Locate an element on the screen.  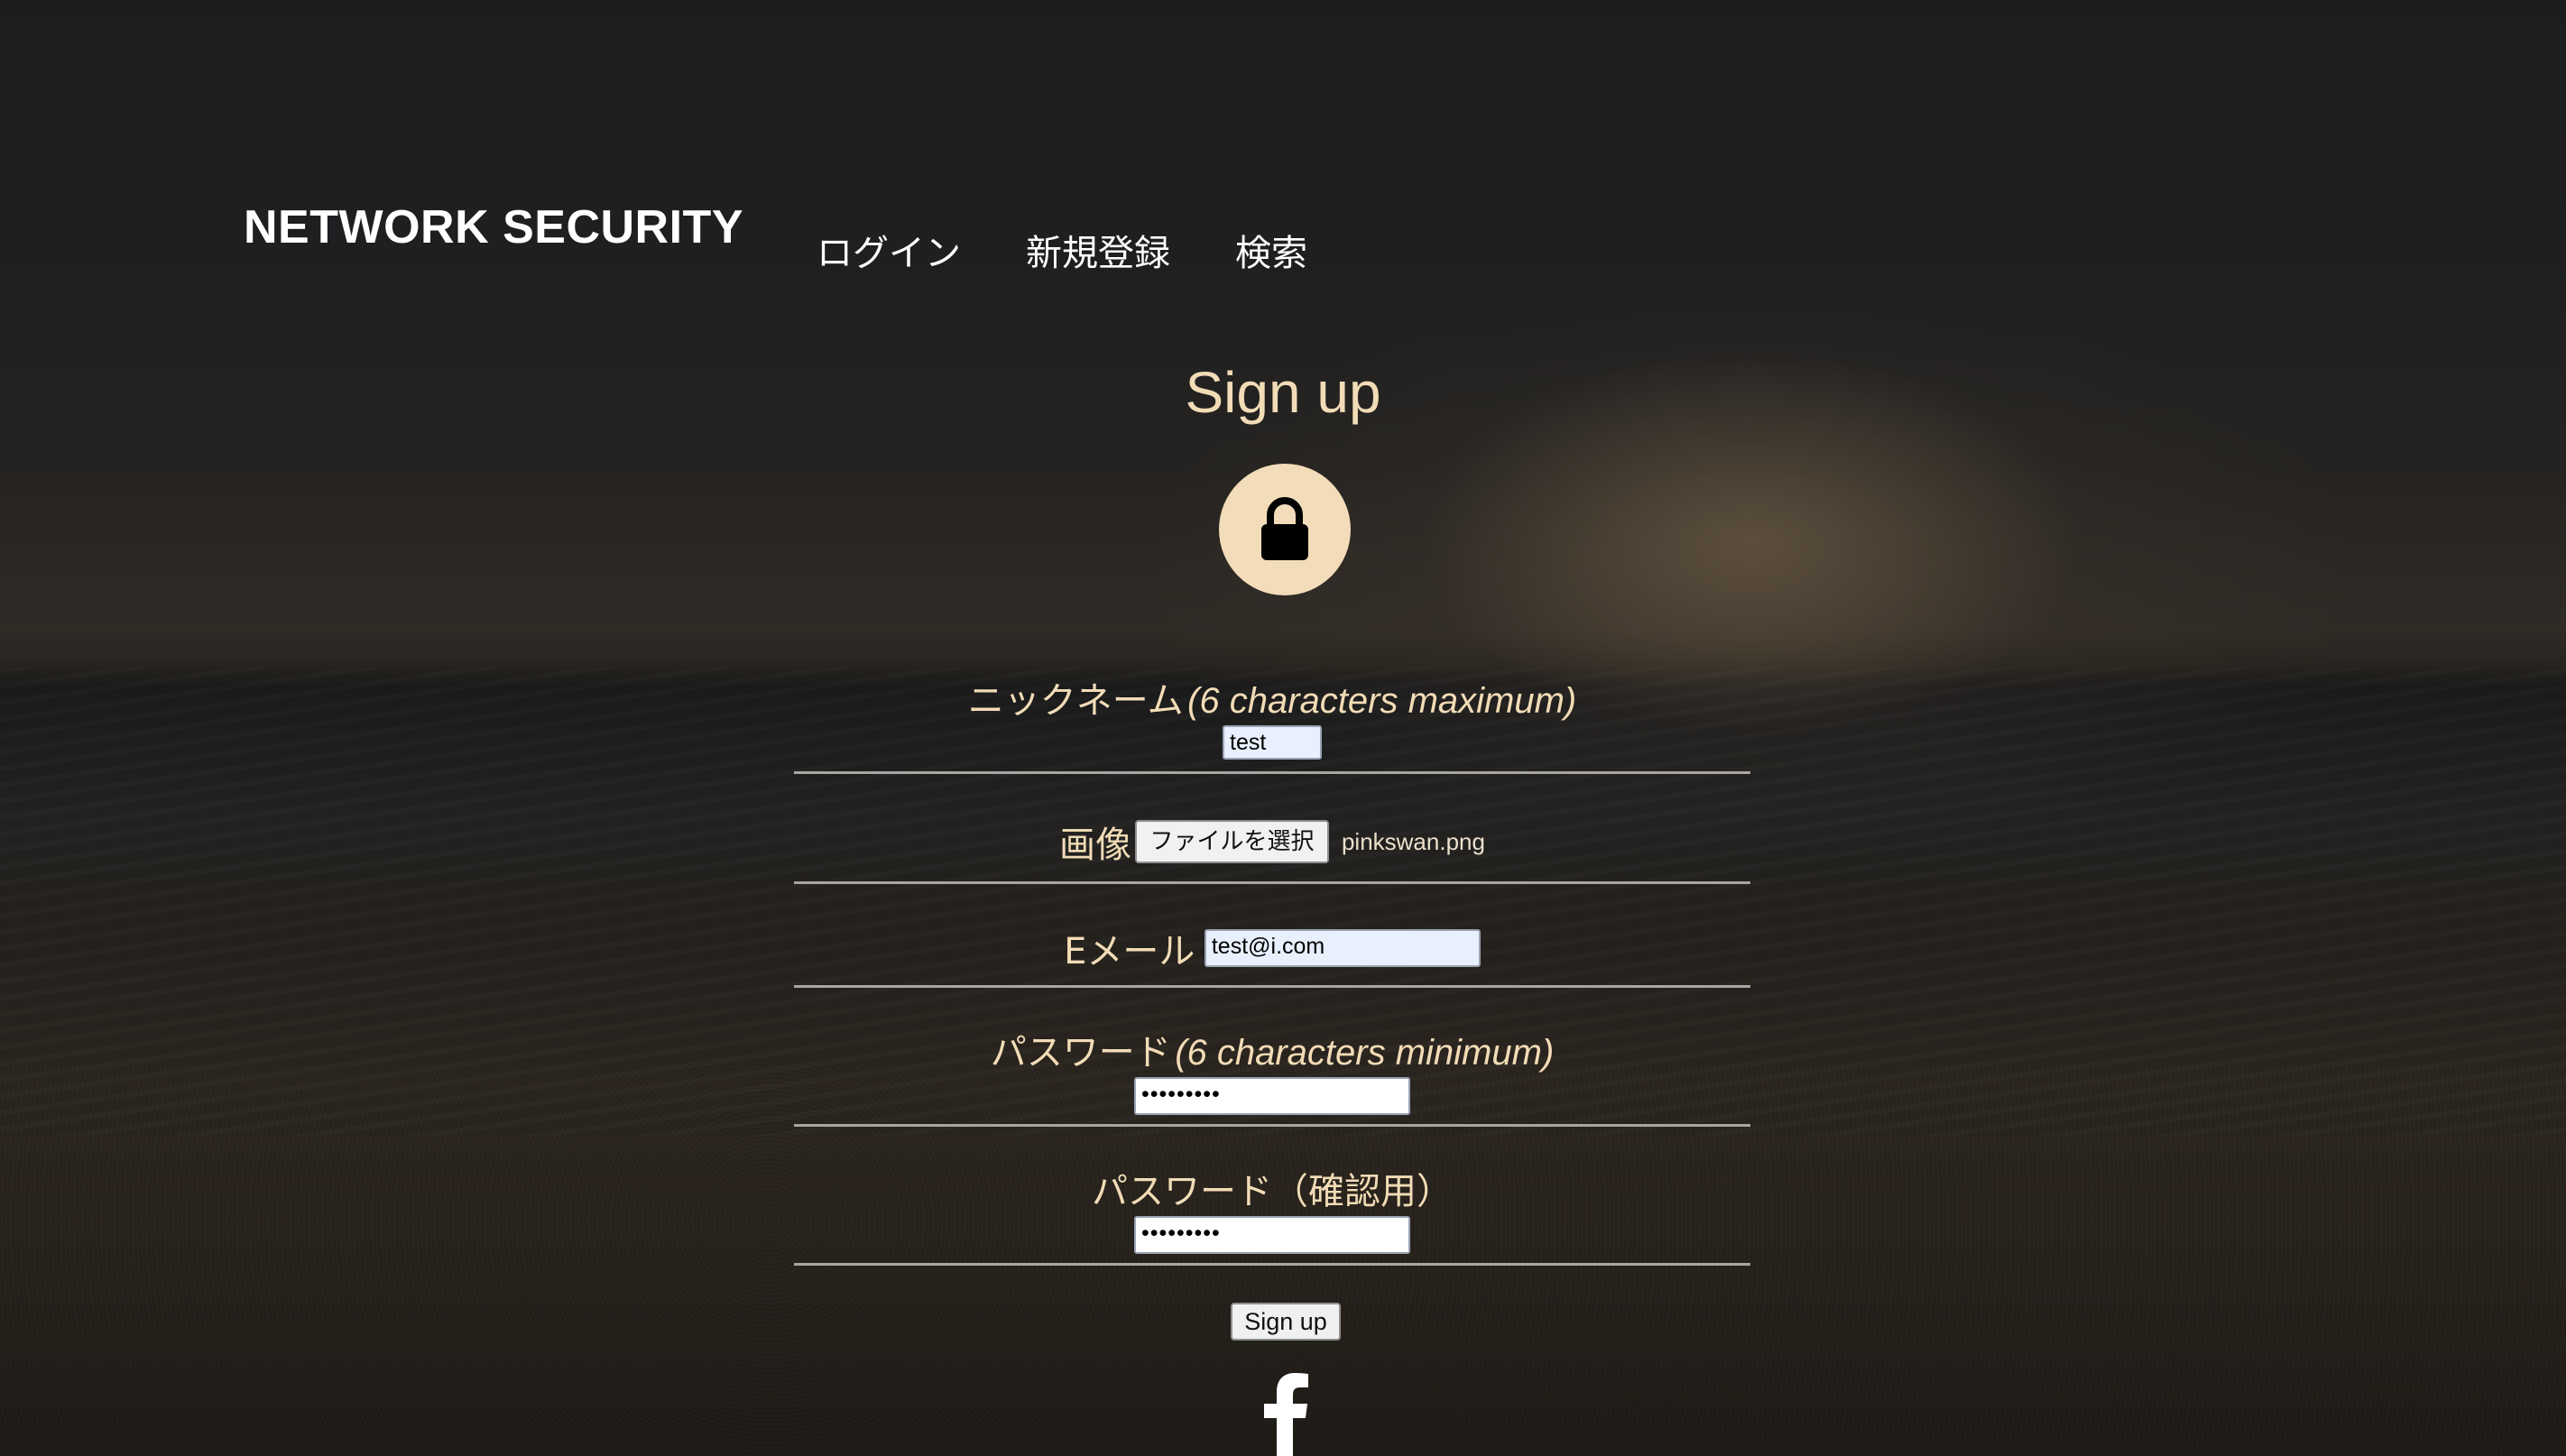
email-row: Eメール test@i.com is located at coordinates (1272, 948).